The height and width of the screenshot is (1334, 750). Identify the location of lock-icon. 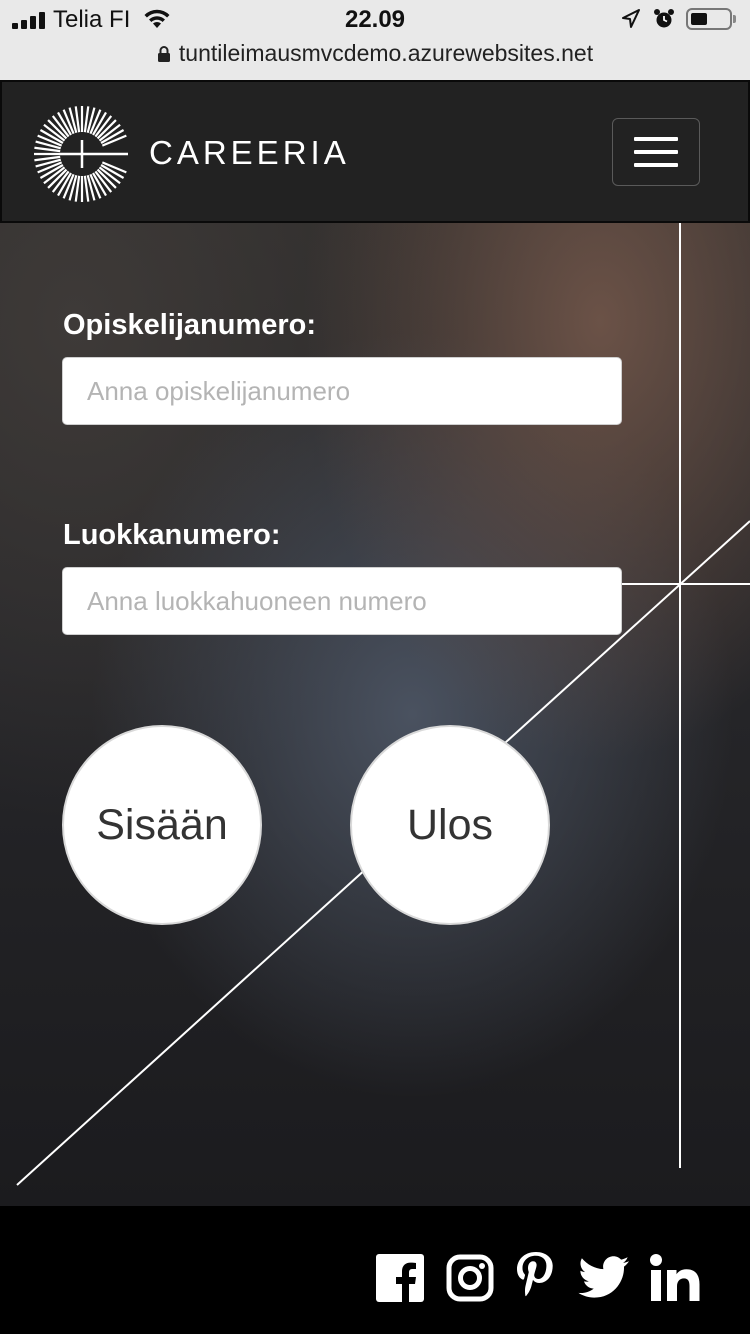
(163, 54).